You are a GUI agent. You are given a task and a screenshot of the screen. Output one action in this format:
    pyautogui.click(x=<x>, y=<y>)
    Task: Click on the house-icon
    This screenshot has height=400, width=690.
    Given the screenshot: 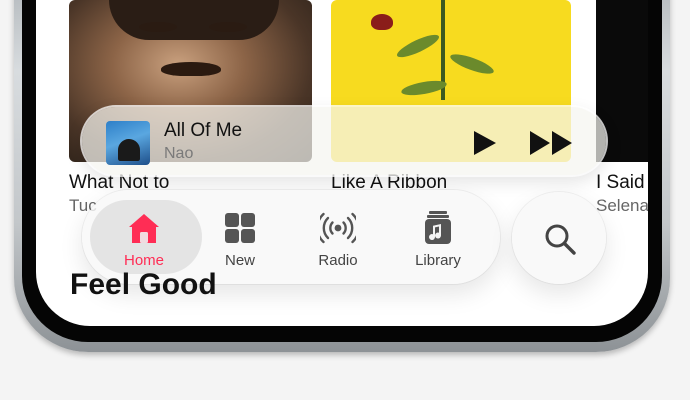 What is the action you would take?
    pyautogui.click(x=144, y=228)
    